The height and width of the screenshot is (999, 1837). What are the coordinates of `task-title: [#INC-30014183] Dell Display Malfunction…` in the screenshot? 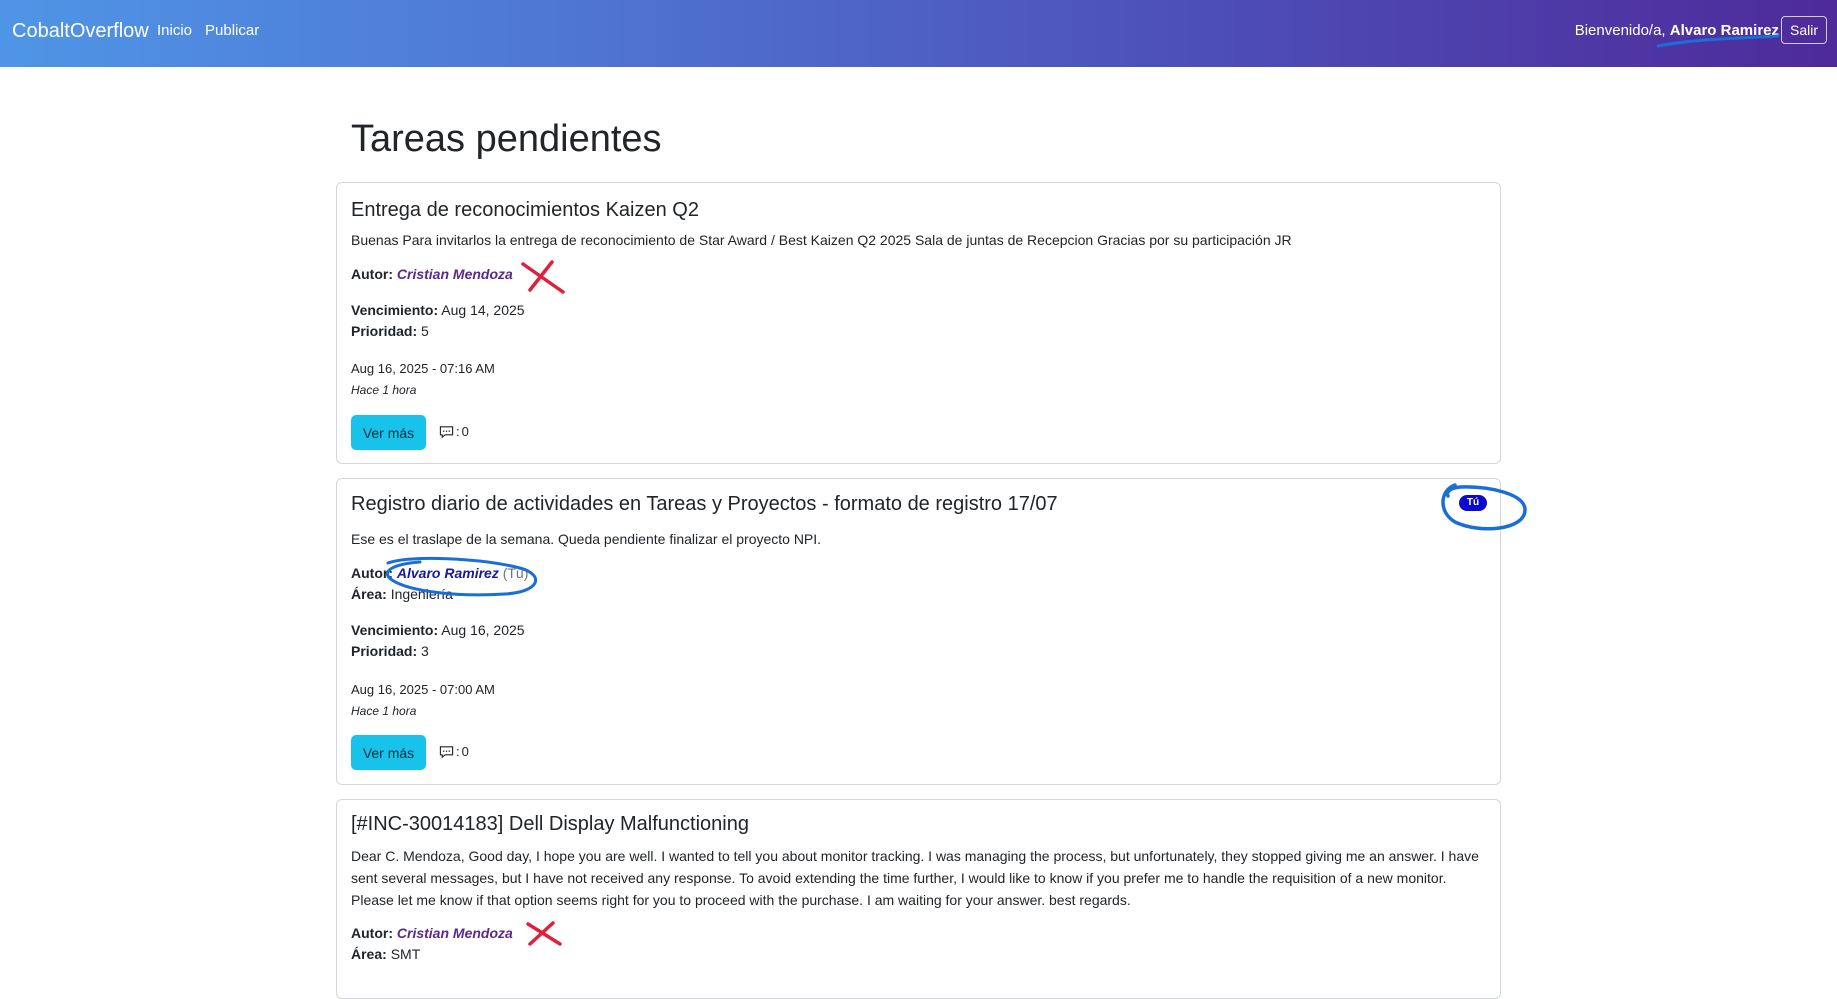 It's located at (550, 824).